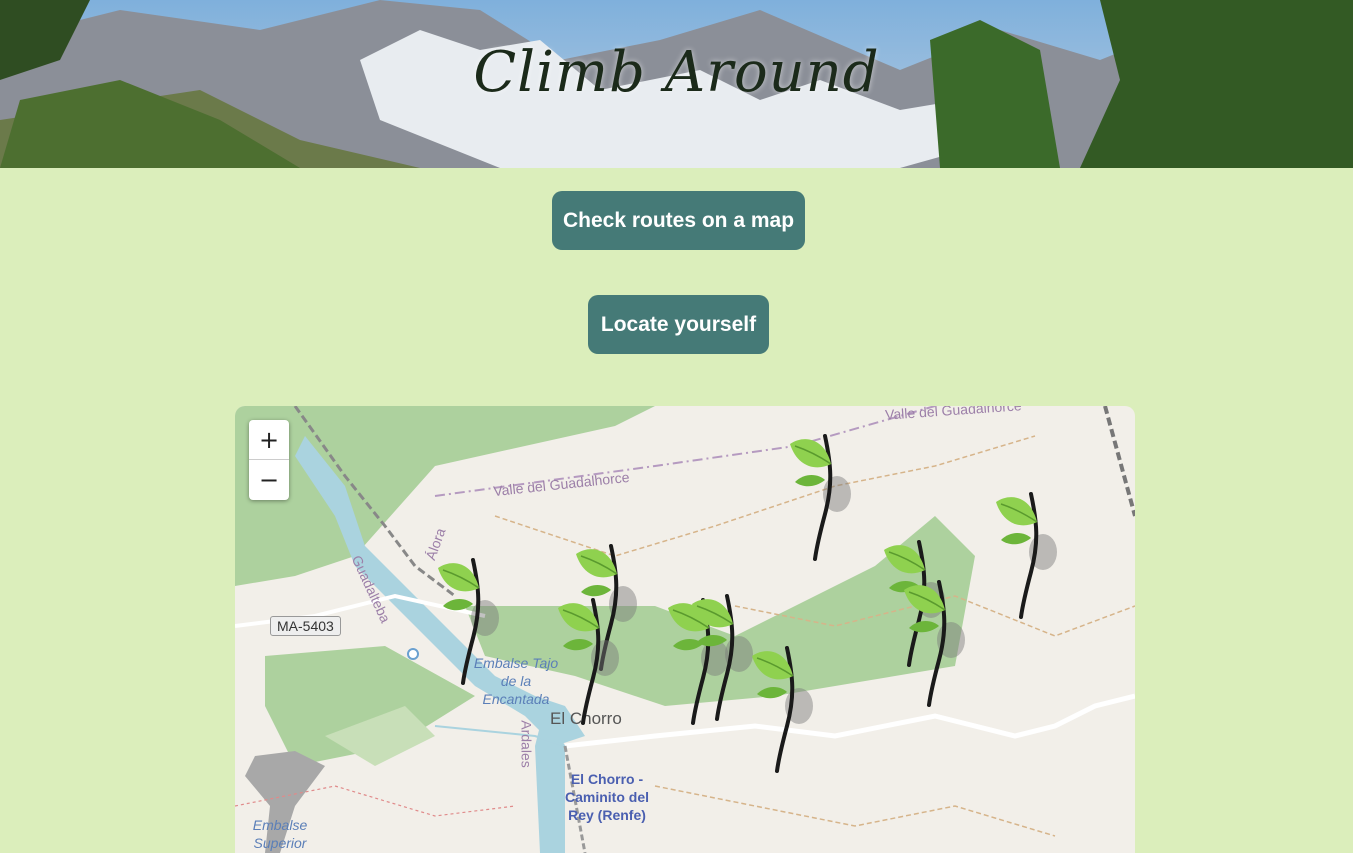 The width and height of the screenshot is (1353, 853). I want to click on zoom-out-button: −, so click(269, 480).